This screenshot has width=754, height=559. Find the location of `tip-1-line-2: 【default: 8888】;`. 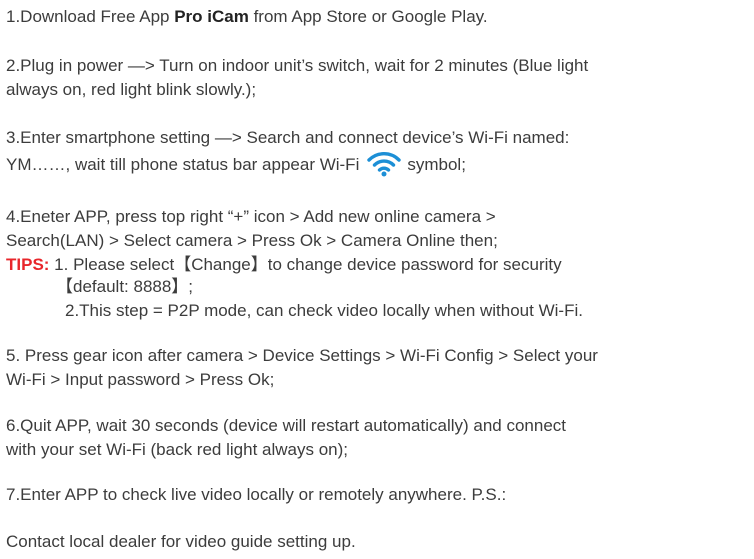

tip-1-line-2: 【default: 8888】; is located at coordinates (125, 286).